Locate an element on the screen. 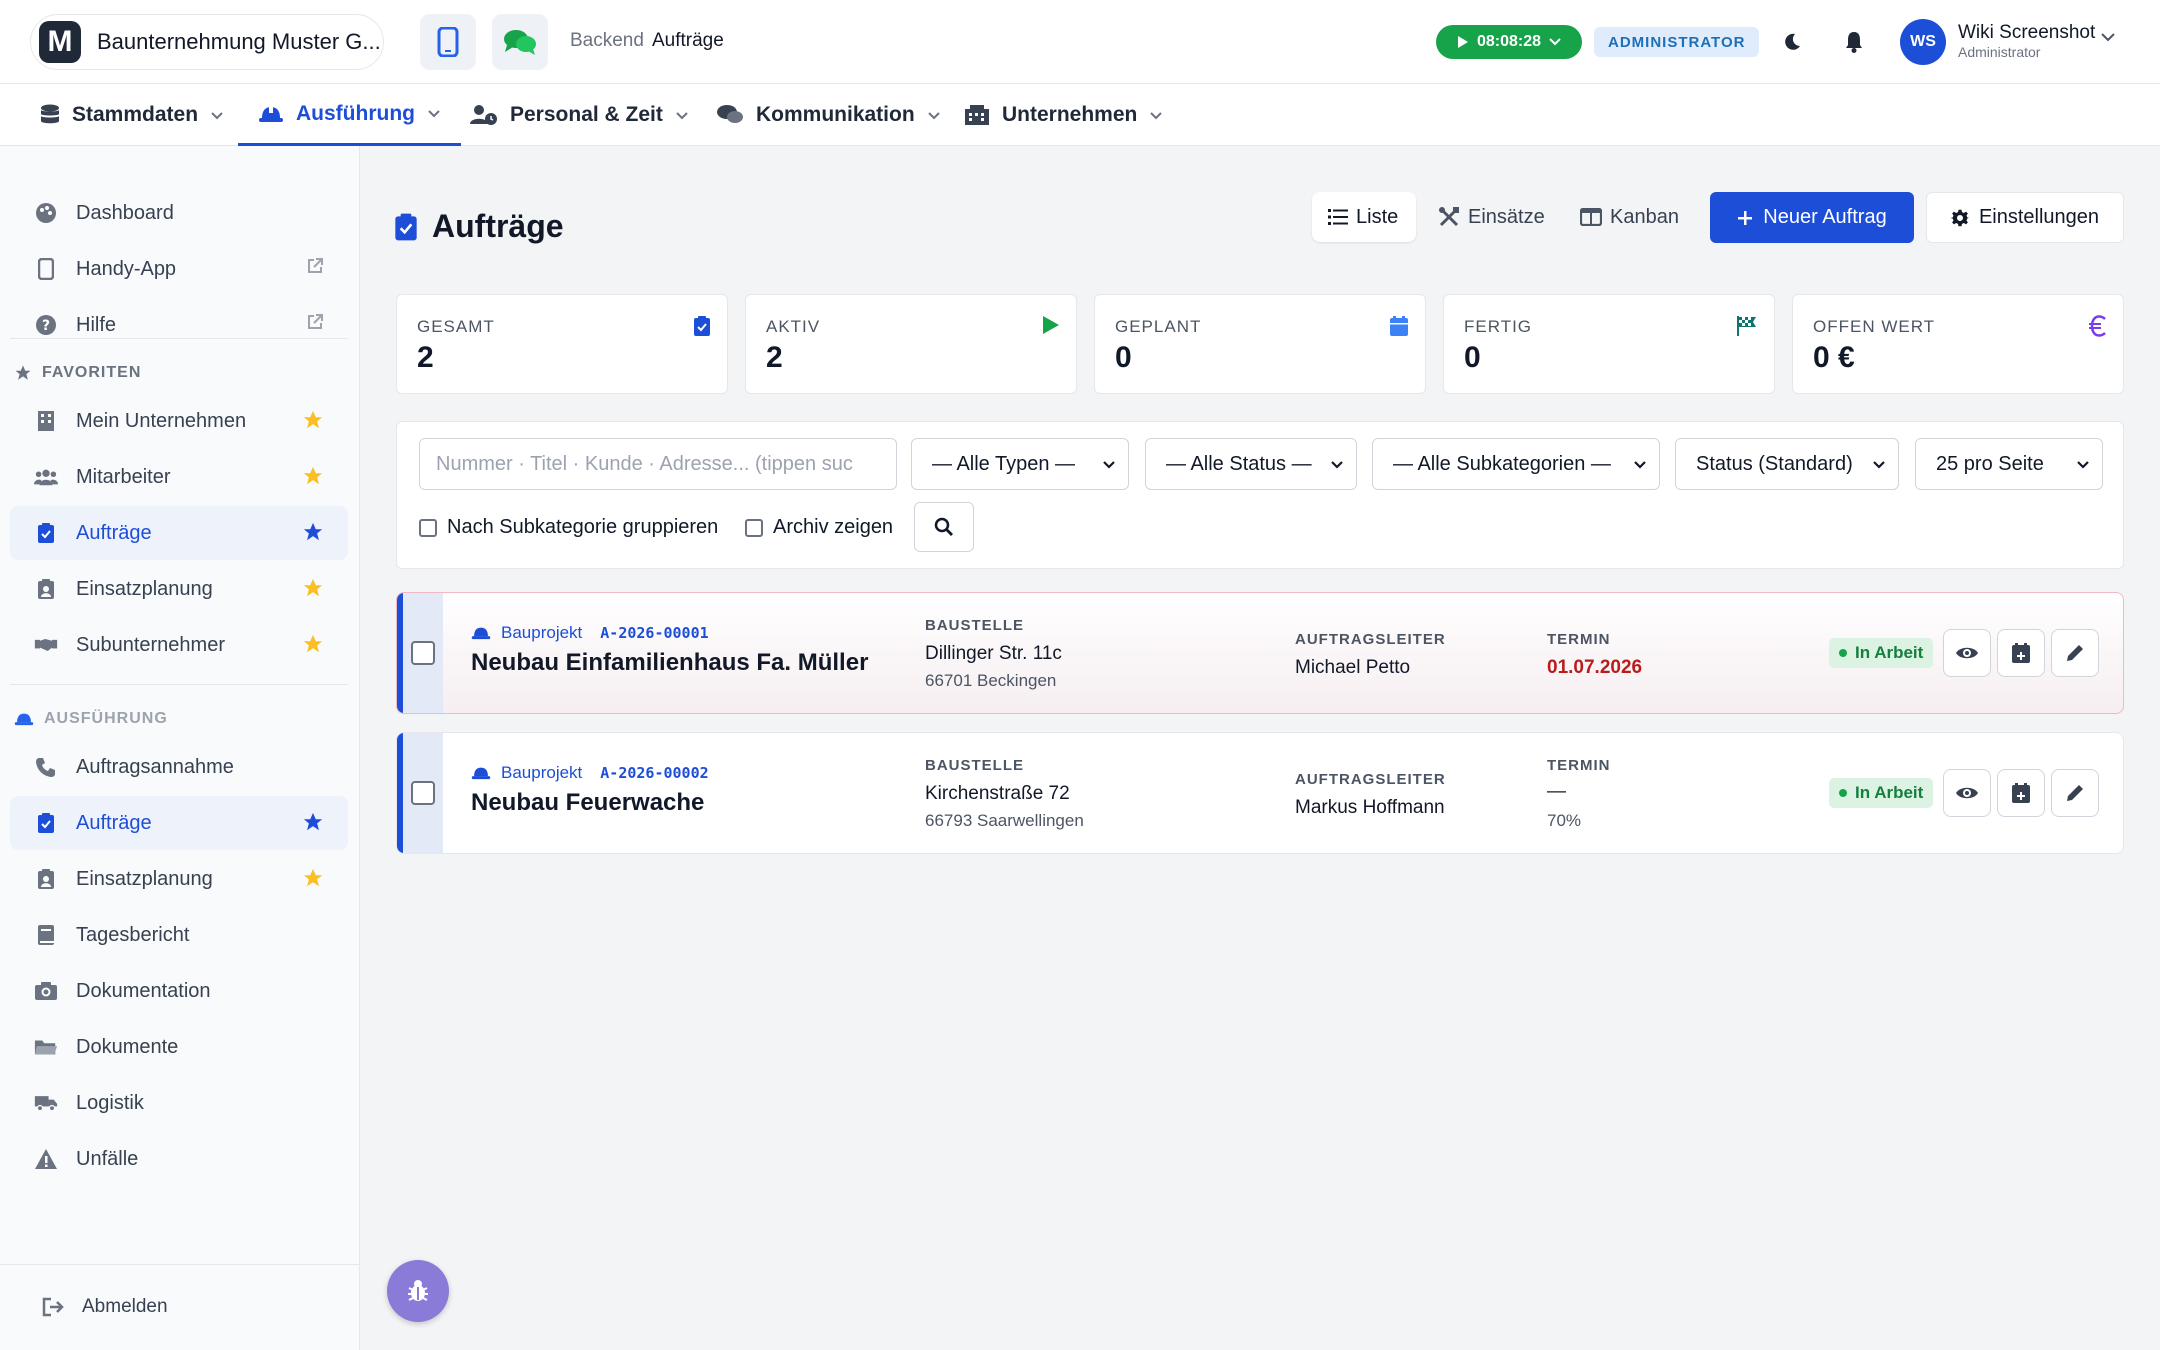  chat-button is located at coordinates (520, 42).